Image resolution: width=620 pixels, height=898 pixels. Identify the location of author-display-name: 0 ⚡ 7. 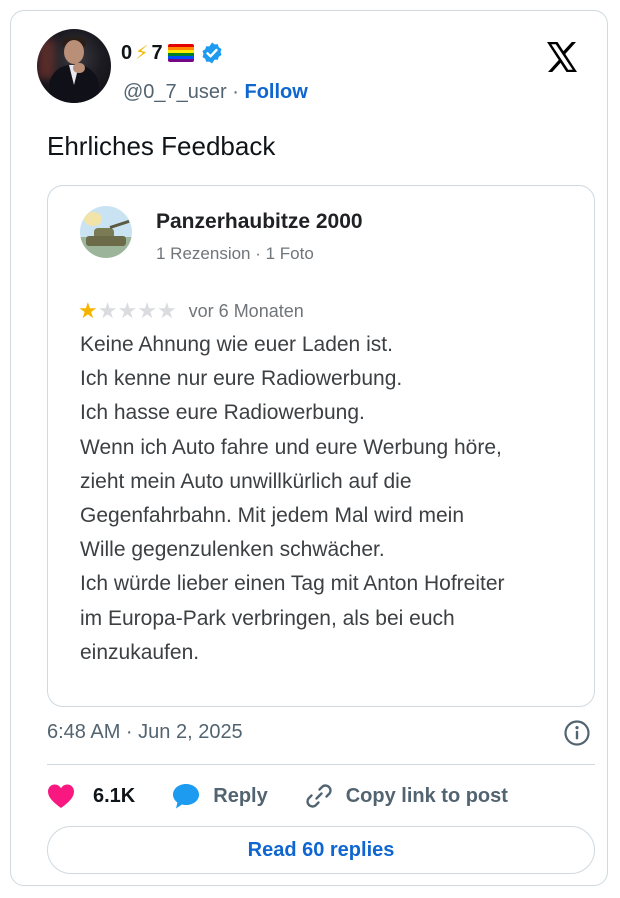
(172, 53).